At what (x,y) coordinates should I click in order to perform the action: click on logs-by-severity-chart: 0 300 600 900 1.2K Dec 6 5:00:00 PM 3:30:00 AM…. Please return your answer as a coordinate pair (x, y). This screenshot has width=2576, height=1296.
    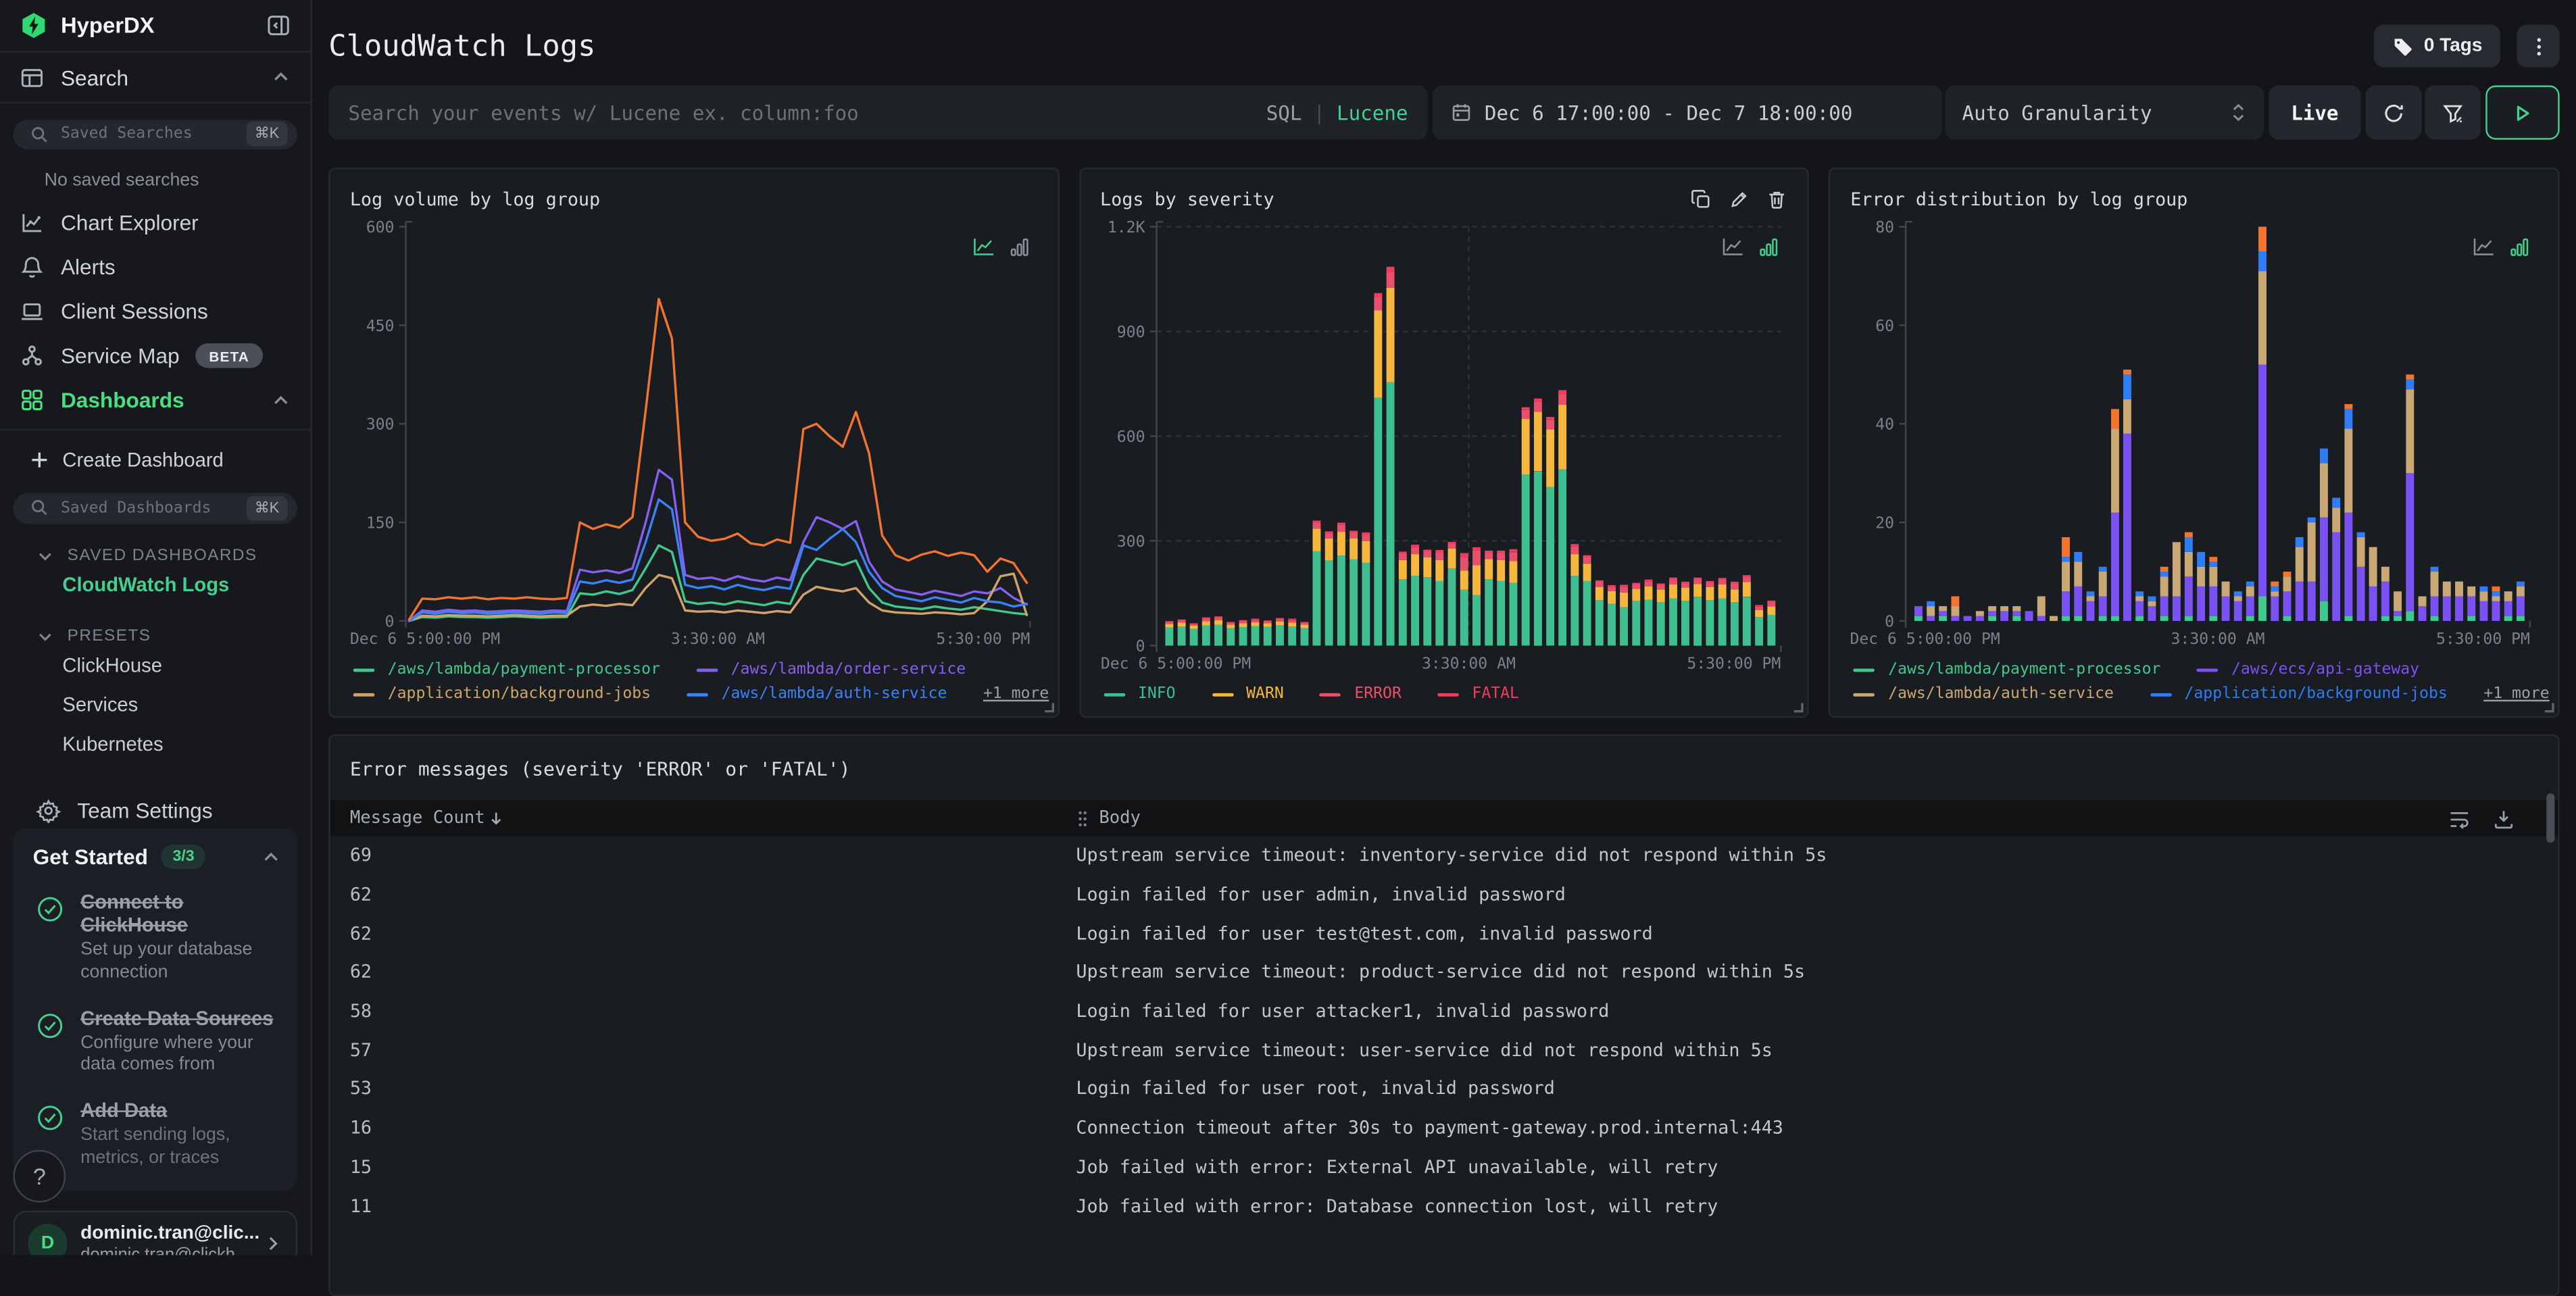
    Looking at the image, I should click on (1444, 444).